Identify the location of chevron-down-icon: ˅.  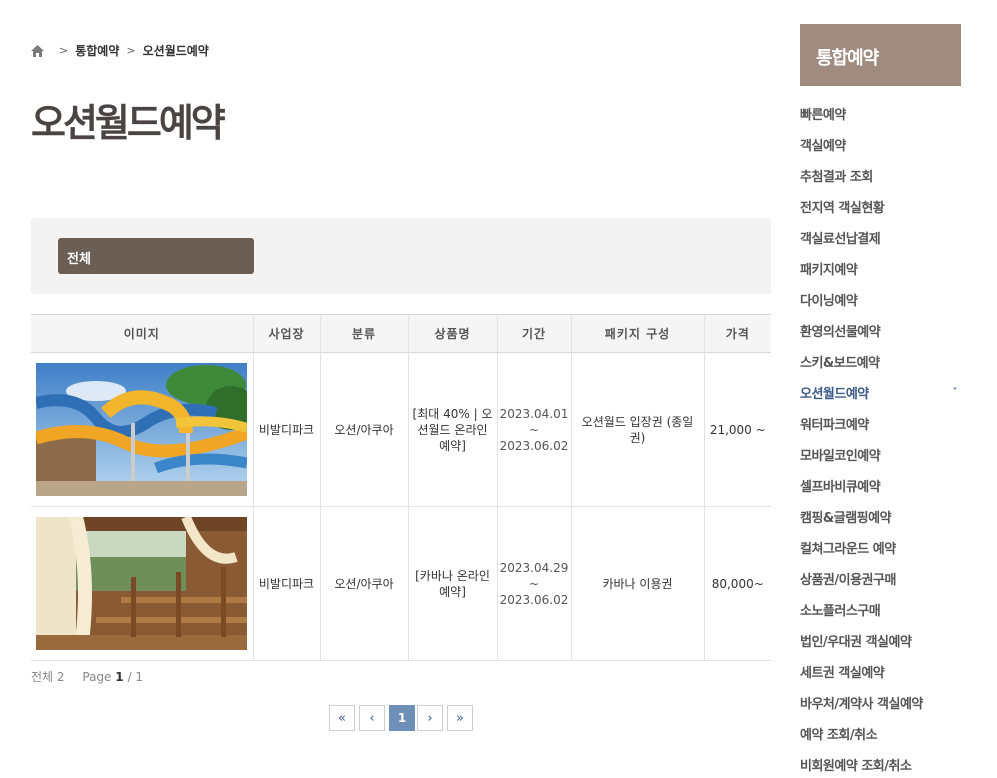
(955, 392).